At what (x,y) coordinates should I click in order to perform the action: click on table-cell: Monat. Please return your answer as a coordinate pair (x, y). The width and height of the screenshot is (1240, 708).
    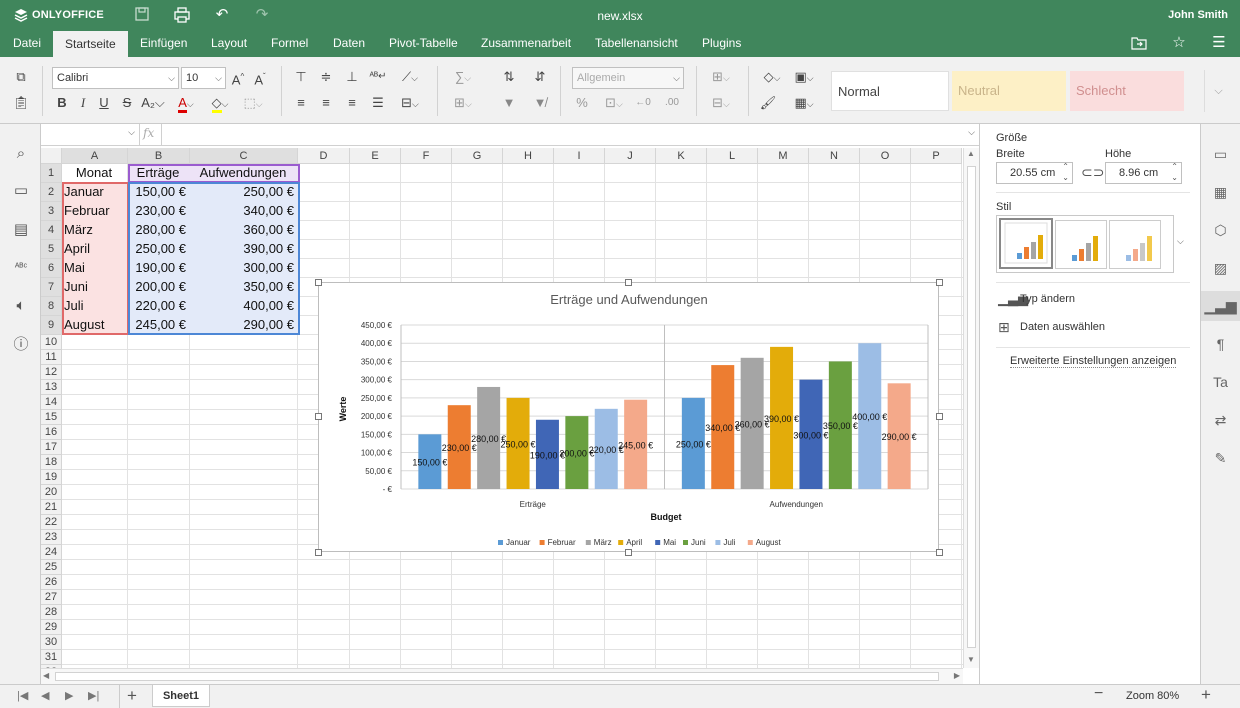
    Looking at the image, I should click on (94, 173).